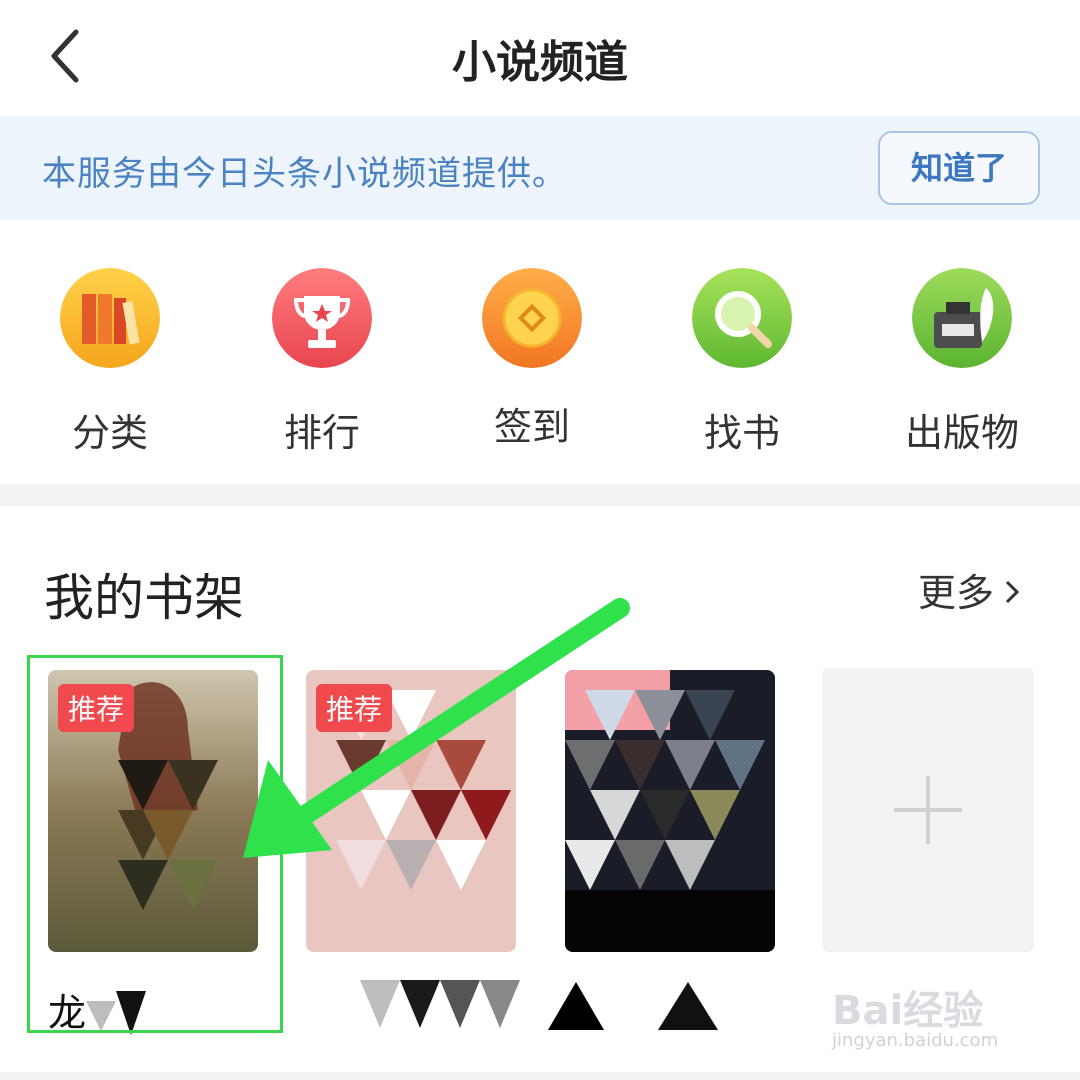 This screenshot has height=1080, width=1080. What do you see at coordinates (1012, 592) in the screenshot?
I see `chevron-right-icon` at bounding box center [1012, 592].